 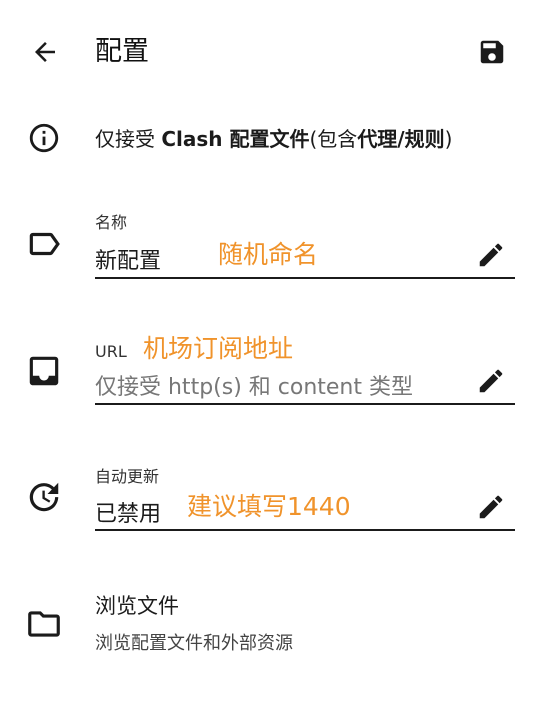 What do you see at coordinates (274, 139) in the screenshot?
I see `info-text: 仅接受 Clash 配置文件(包含代理/规则)` at bounding box center [274, 139].